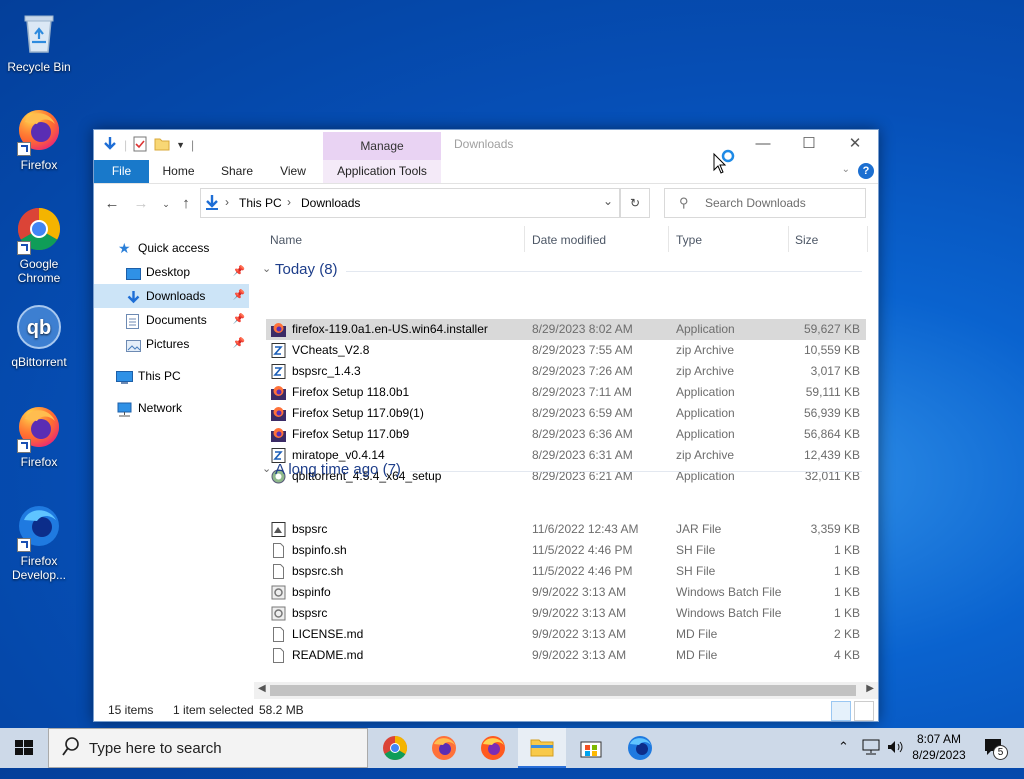 This screenshot has height=779, width=1024. What do you see at coordinates (351, 434) in the screenshot?
I see `file-name: Firefox Setup 117.0b9` at bounding box center [351, 434].